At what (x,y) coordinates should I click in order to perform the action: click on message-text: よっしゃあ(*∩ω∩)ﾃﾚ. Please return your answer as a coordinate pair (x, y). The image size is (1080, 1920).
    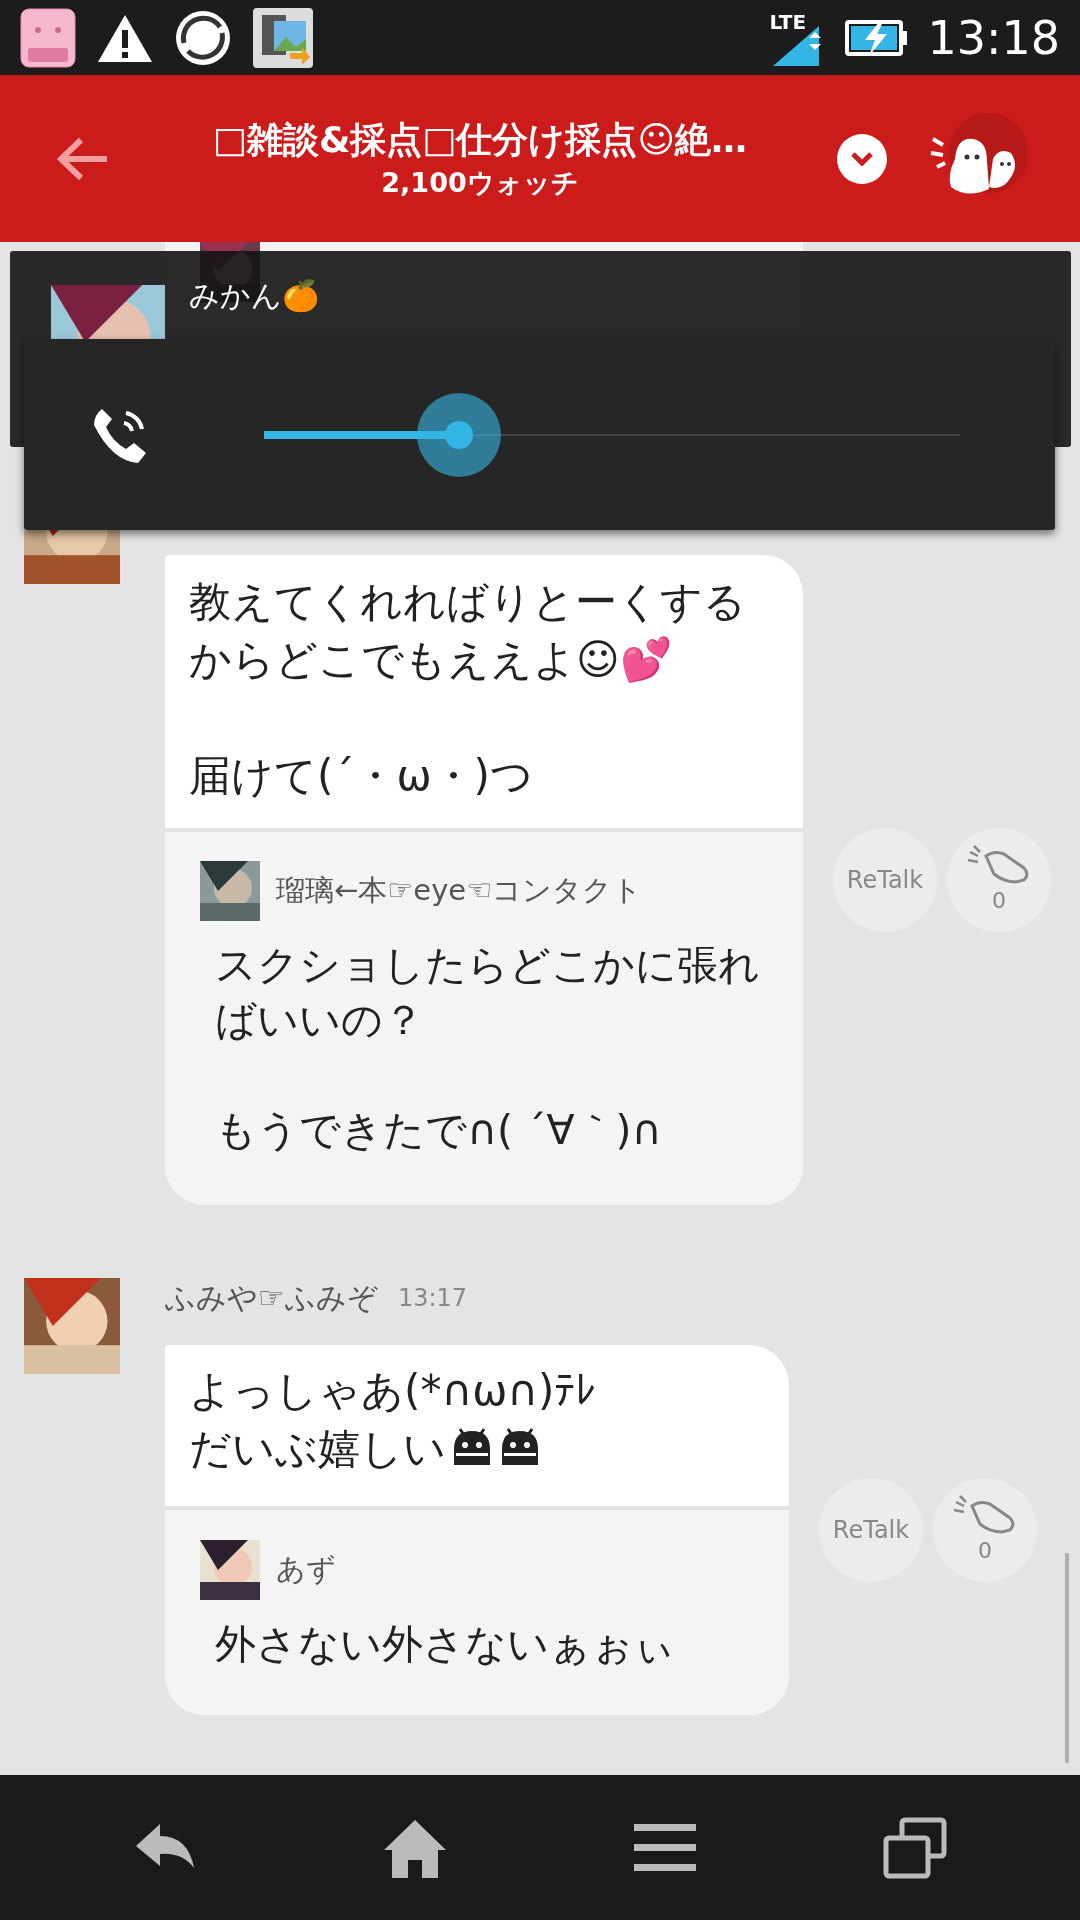
    Looking at the image, I should click on (393, 1391).